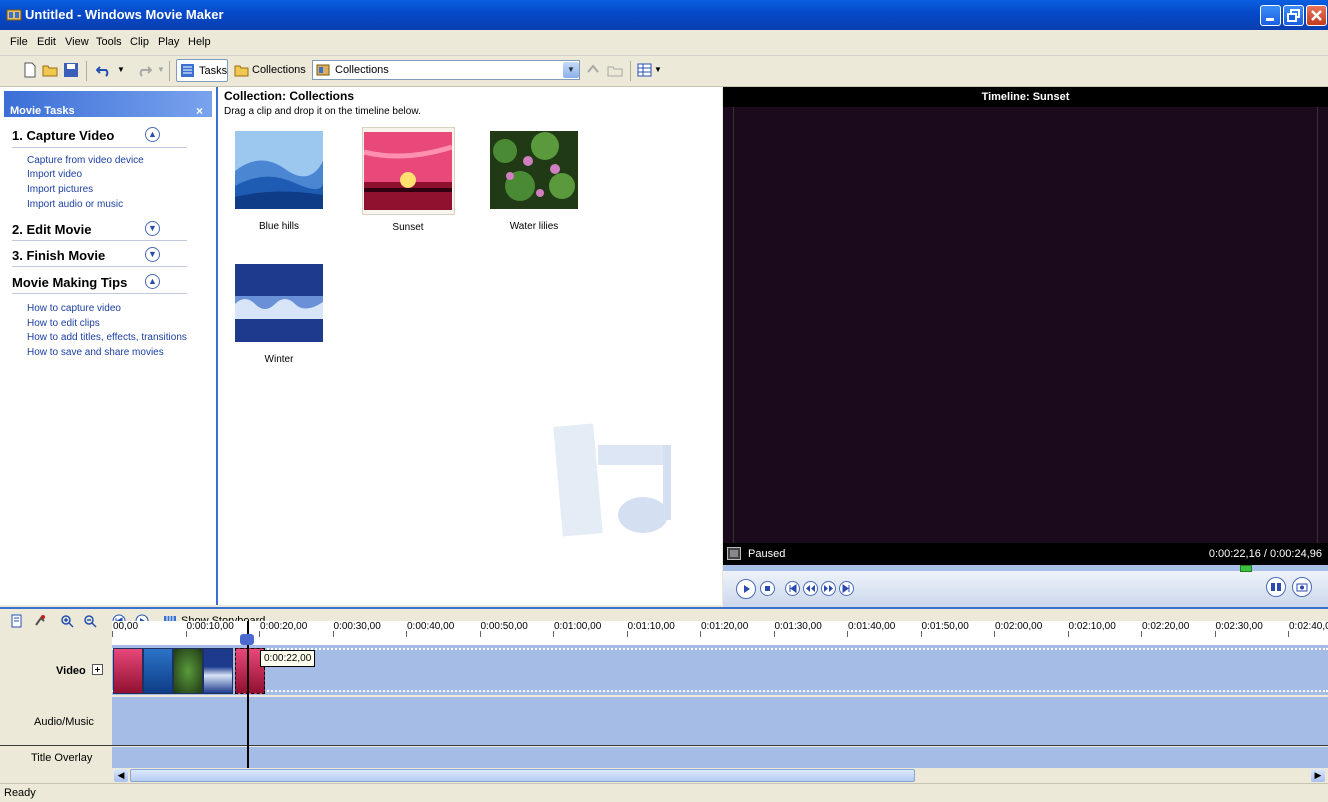 This screenshot has height=802, width=1328. Describe the element at coordinates (534, 181) in the screenshot. I see `clip-water-lilies: Water lilies` at that location.